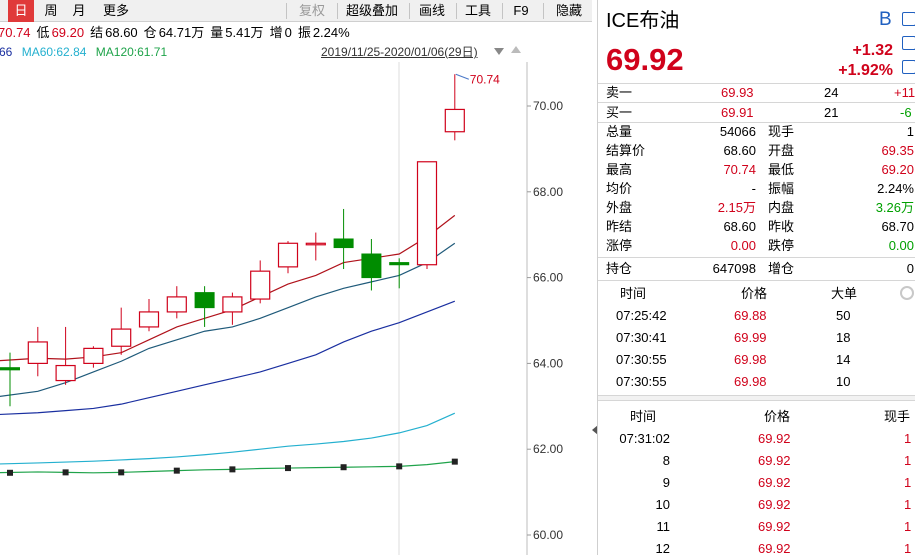  What do you see at coordinates (312, 11) in the screenshot?
I see `adjust-button: 复权` at bounding box center [312, 11].